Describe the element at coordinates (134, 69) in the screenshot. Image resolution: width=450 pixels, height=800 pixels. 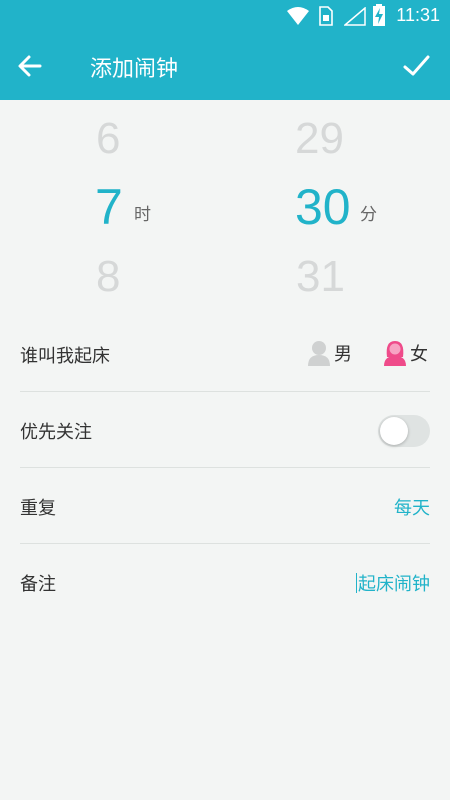
I see `page-title: 添加闹钟` at that location.